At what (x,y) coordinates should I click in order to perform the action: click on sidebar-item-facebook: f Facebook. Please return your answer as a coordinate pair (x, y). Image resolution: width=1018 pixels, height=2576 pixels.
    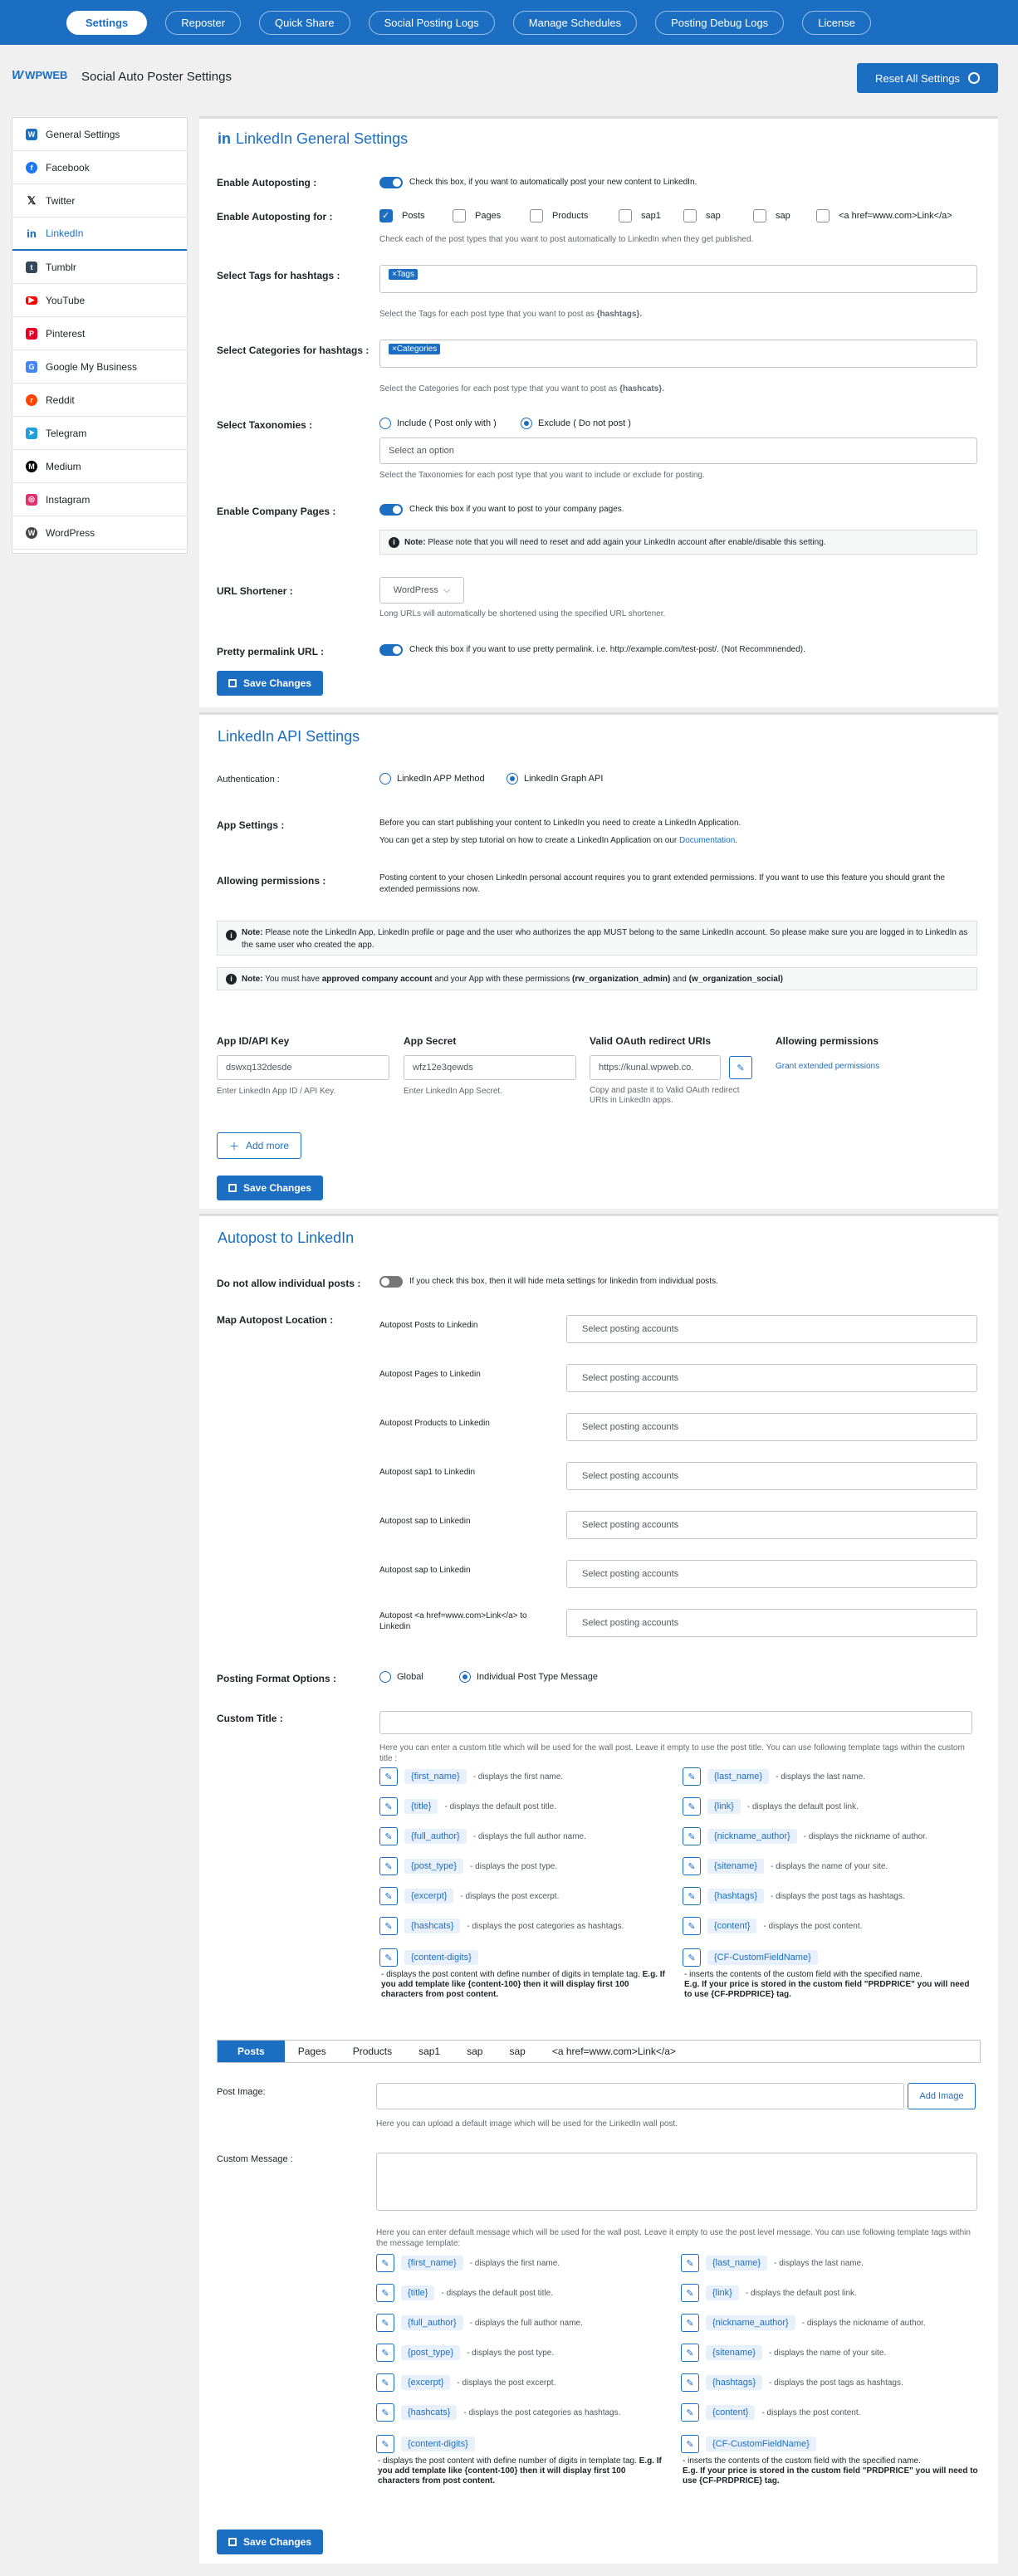
    Looking at the image, I should click on (99, 167).